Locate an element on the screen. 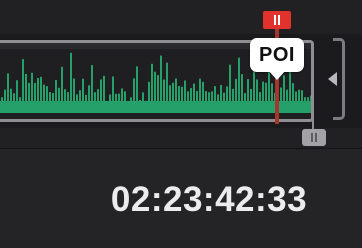 This screenshot has width=362, height=248. waveform-base is located at coordinates (155, 107).